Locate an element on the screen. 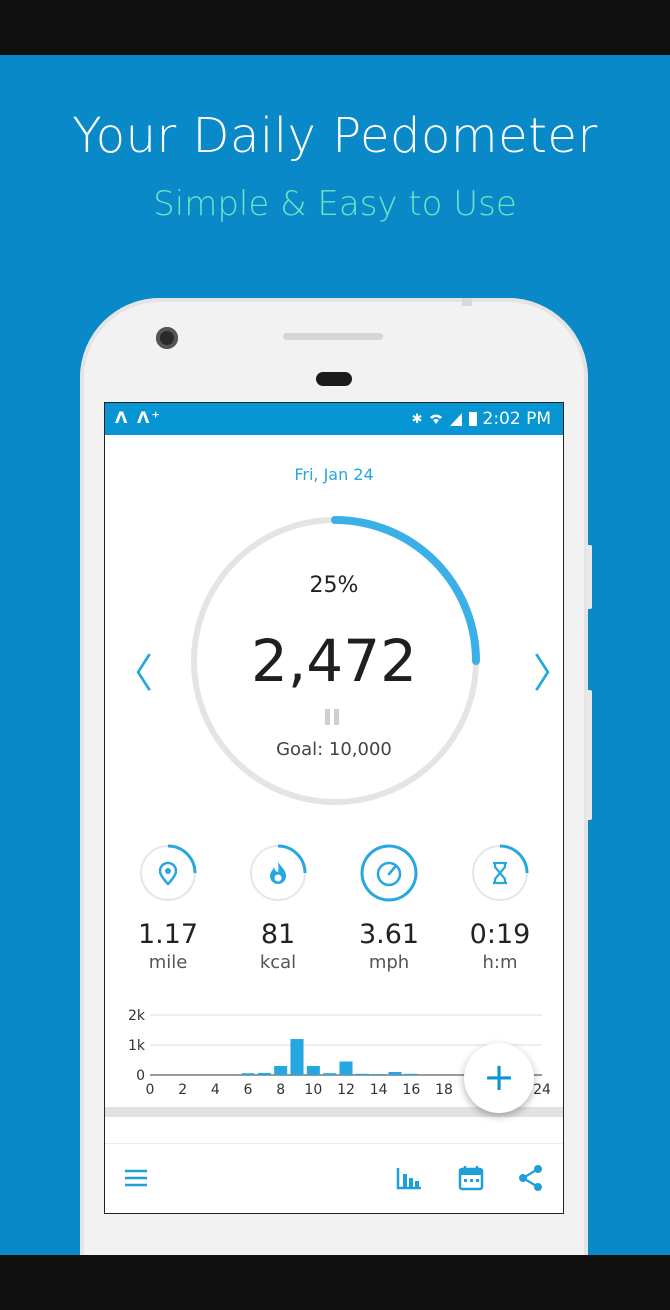 This screenshot has width=670, height=1310. speedometer-icon is located at coordinates (389, 874).